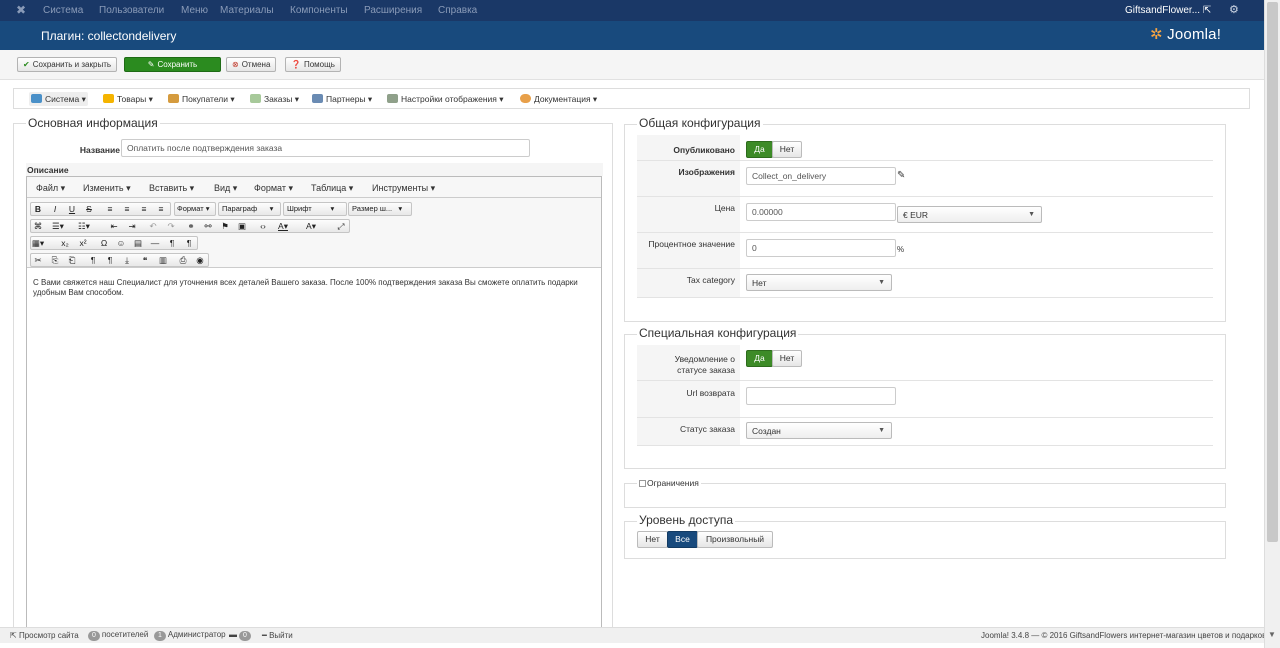  What do you see at coordinates (200, 260) in the screenshot?
I see `preview-icon: ◉` at bounding box center [200, 260].